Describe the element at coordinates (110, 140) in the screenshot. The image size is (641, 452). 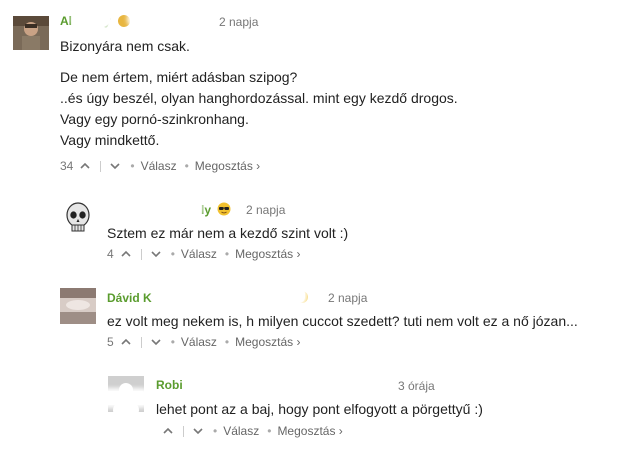
I see `comment-line: Vagy mindkettő.` at that location.